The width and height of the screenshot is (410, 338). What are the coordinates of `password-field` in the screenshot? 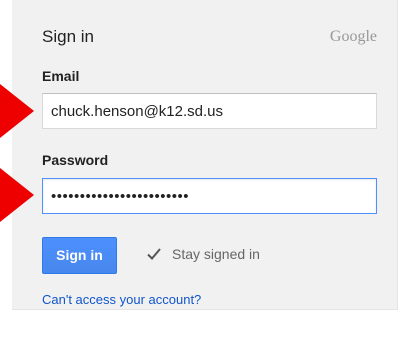 It's located at (209, 196).